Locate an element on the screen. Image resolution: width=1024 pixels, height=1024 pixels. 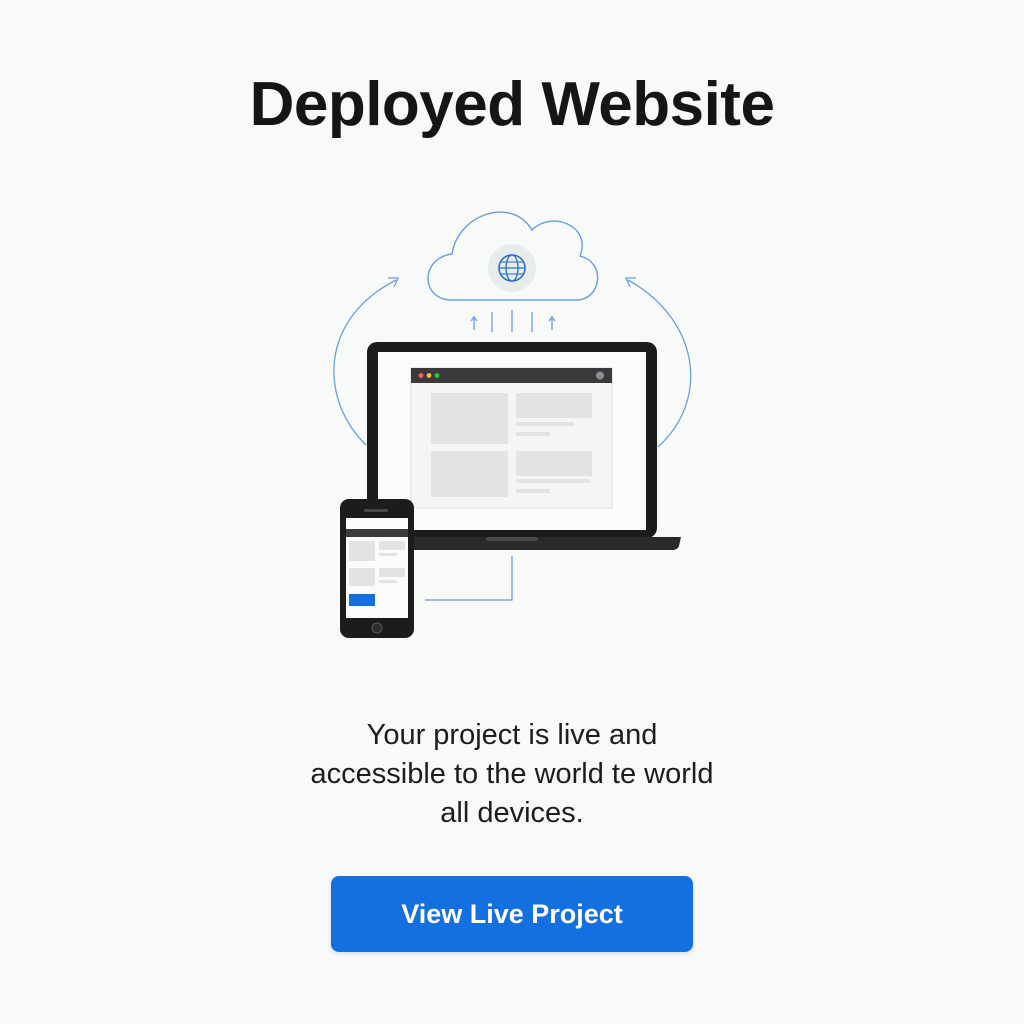
status-message-line: Your project is live and is located at coordinates (512, 735).